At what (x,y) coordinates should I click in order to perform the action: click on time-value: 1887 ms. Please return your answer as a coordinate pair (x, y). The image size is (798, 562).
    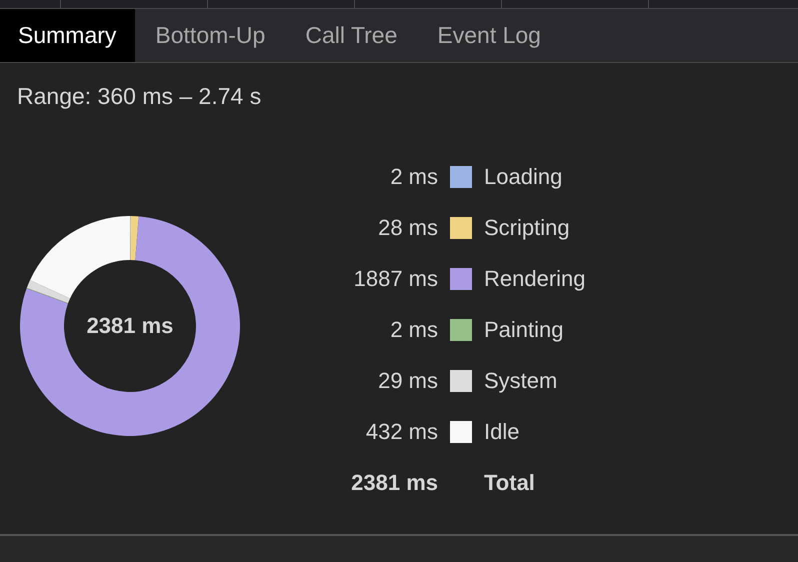
    Looking at the image, I should click on (396, 279).